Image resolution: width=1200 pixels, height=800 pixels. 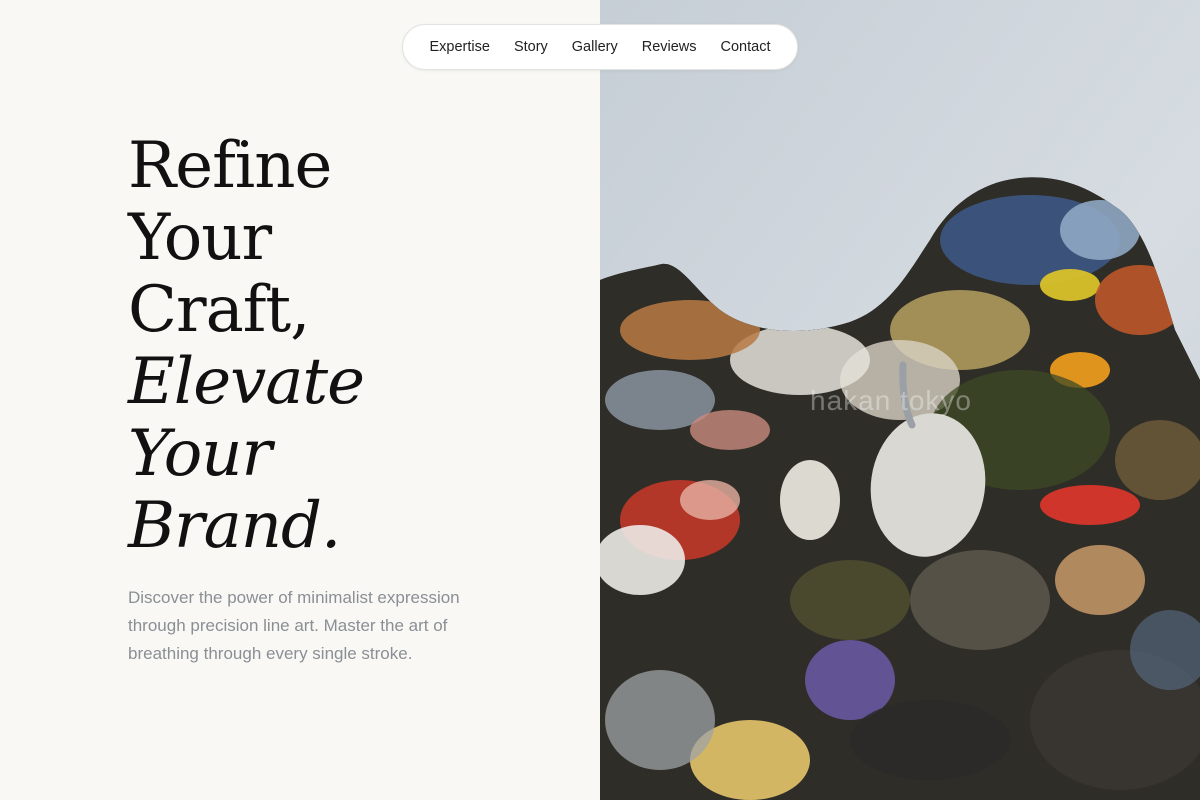 What do you see at coordinates (200, 238) in the screenshot?
I see `headline-line: Your` at bounding box center [200, 238].